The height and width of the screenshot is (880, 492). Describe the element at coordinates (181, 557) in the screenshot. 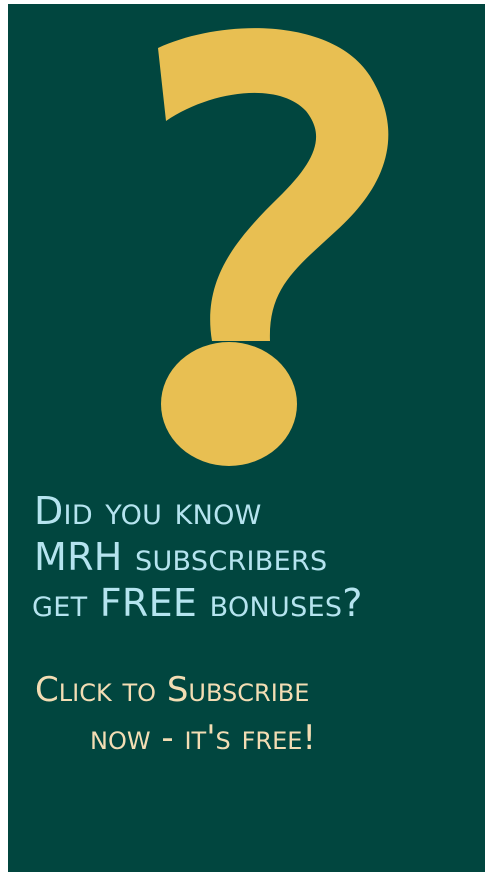

I see `headline-line-2: MRH subscribers` at that location.